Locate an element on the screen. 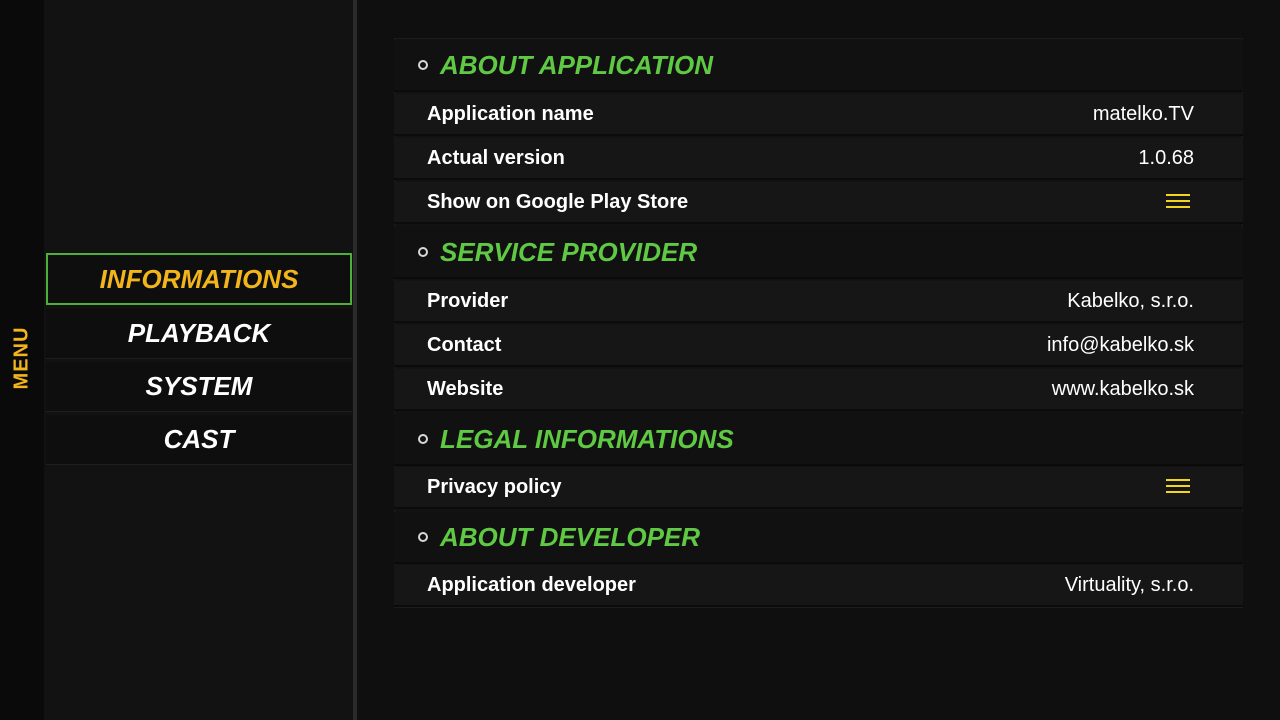 The height and width of the screenshot is (720, 1280). row-application-developer: Application developer Virtuality, s.r.o. is located at coordinates (818, 586).